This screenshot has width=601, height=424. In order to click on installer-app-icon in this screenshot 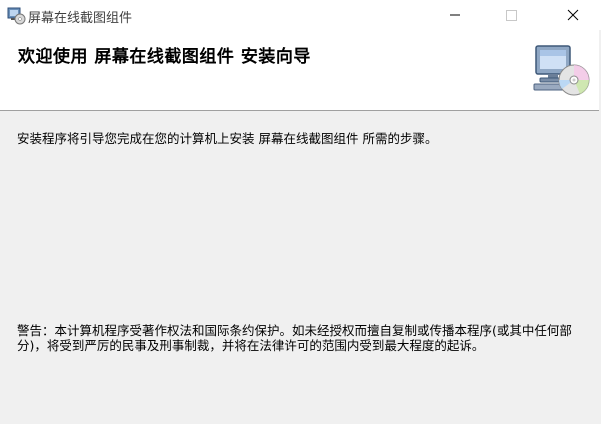, I will do `click(16, 16)`.